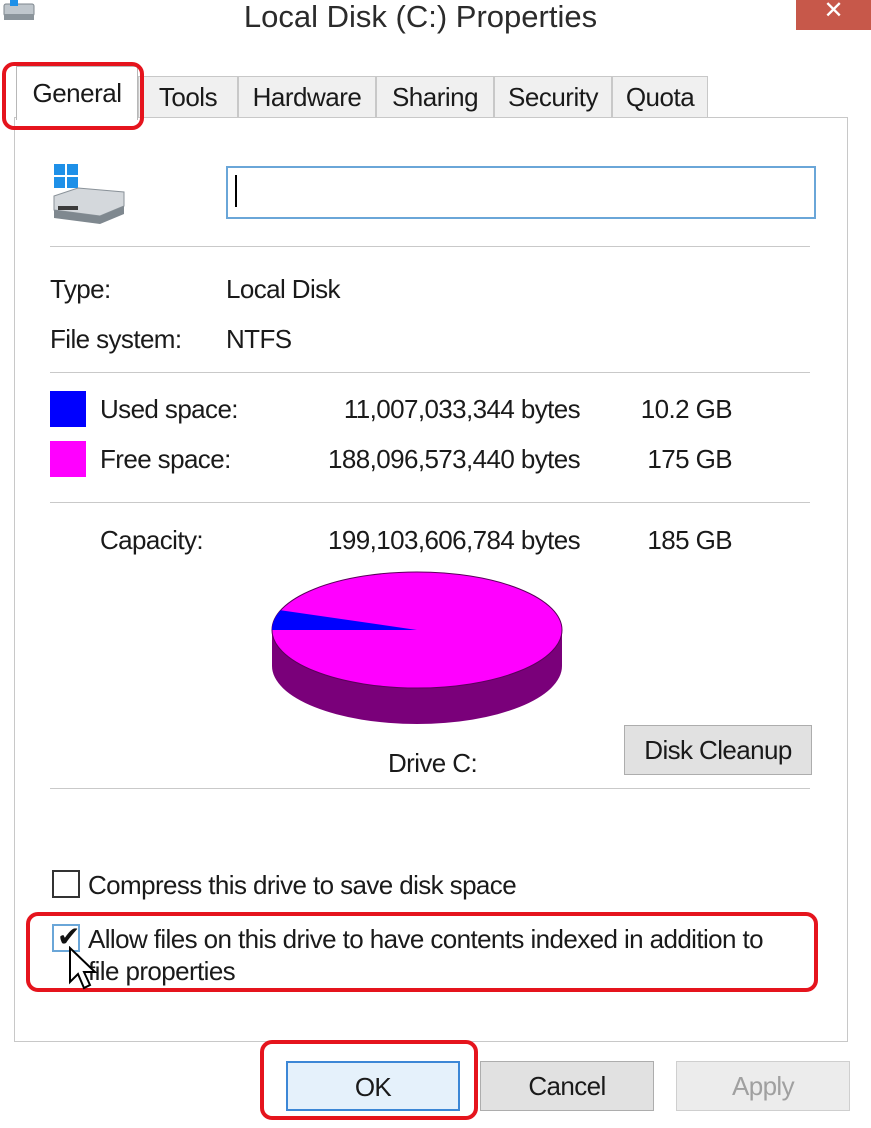 The image size is (871, 1128). I want to click on used-space-size: 10.2 GB, so click(686, 409).